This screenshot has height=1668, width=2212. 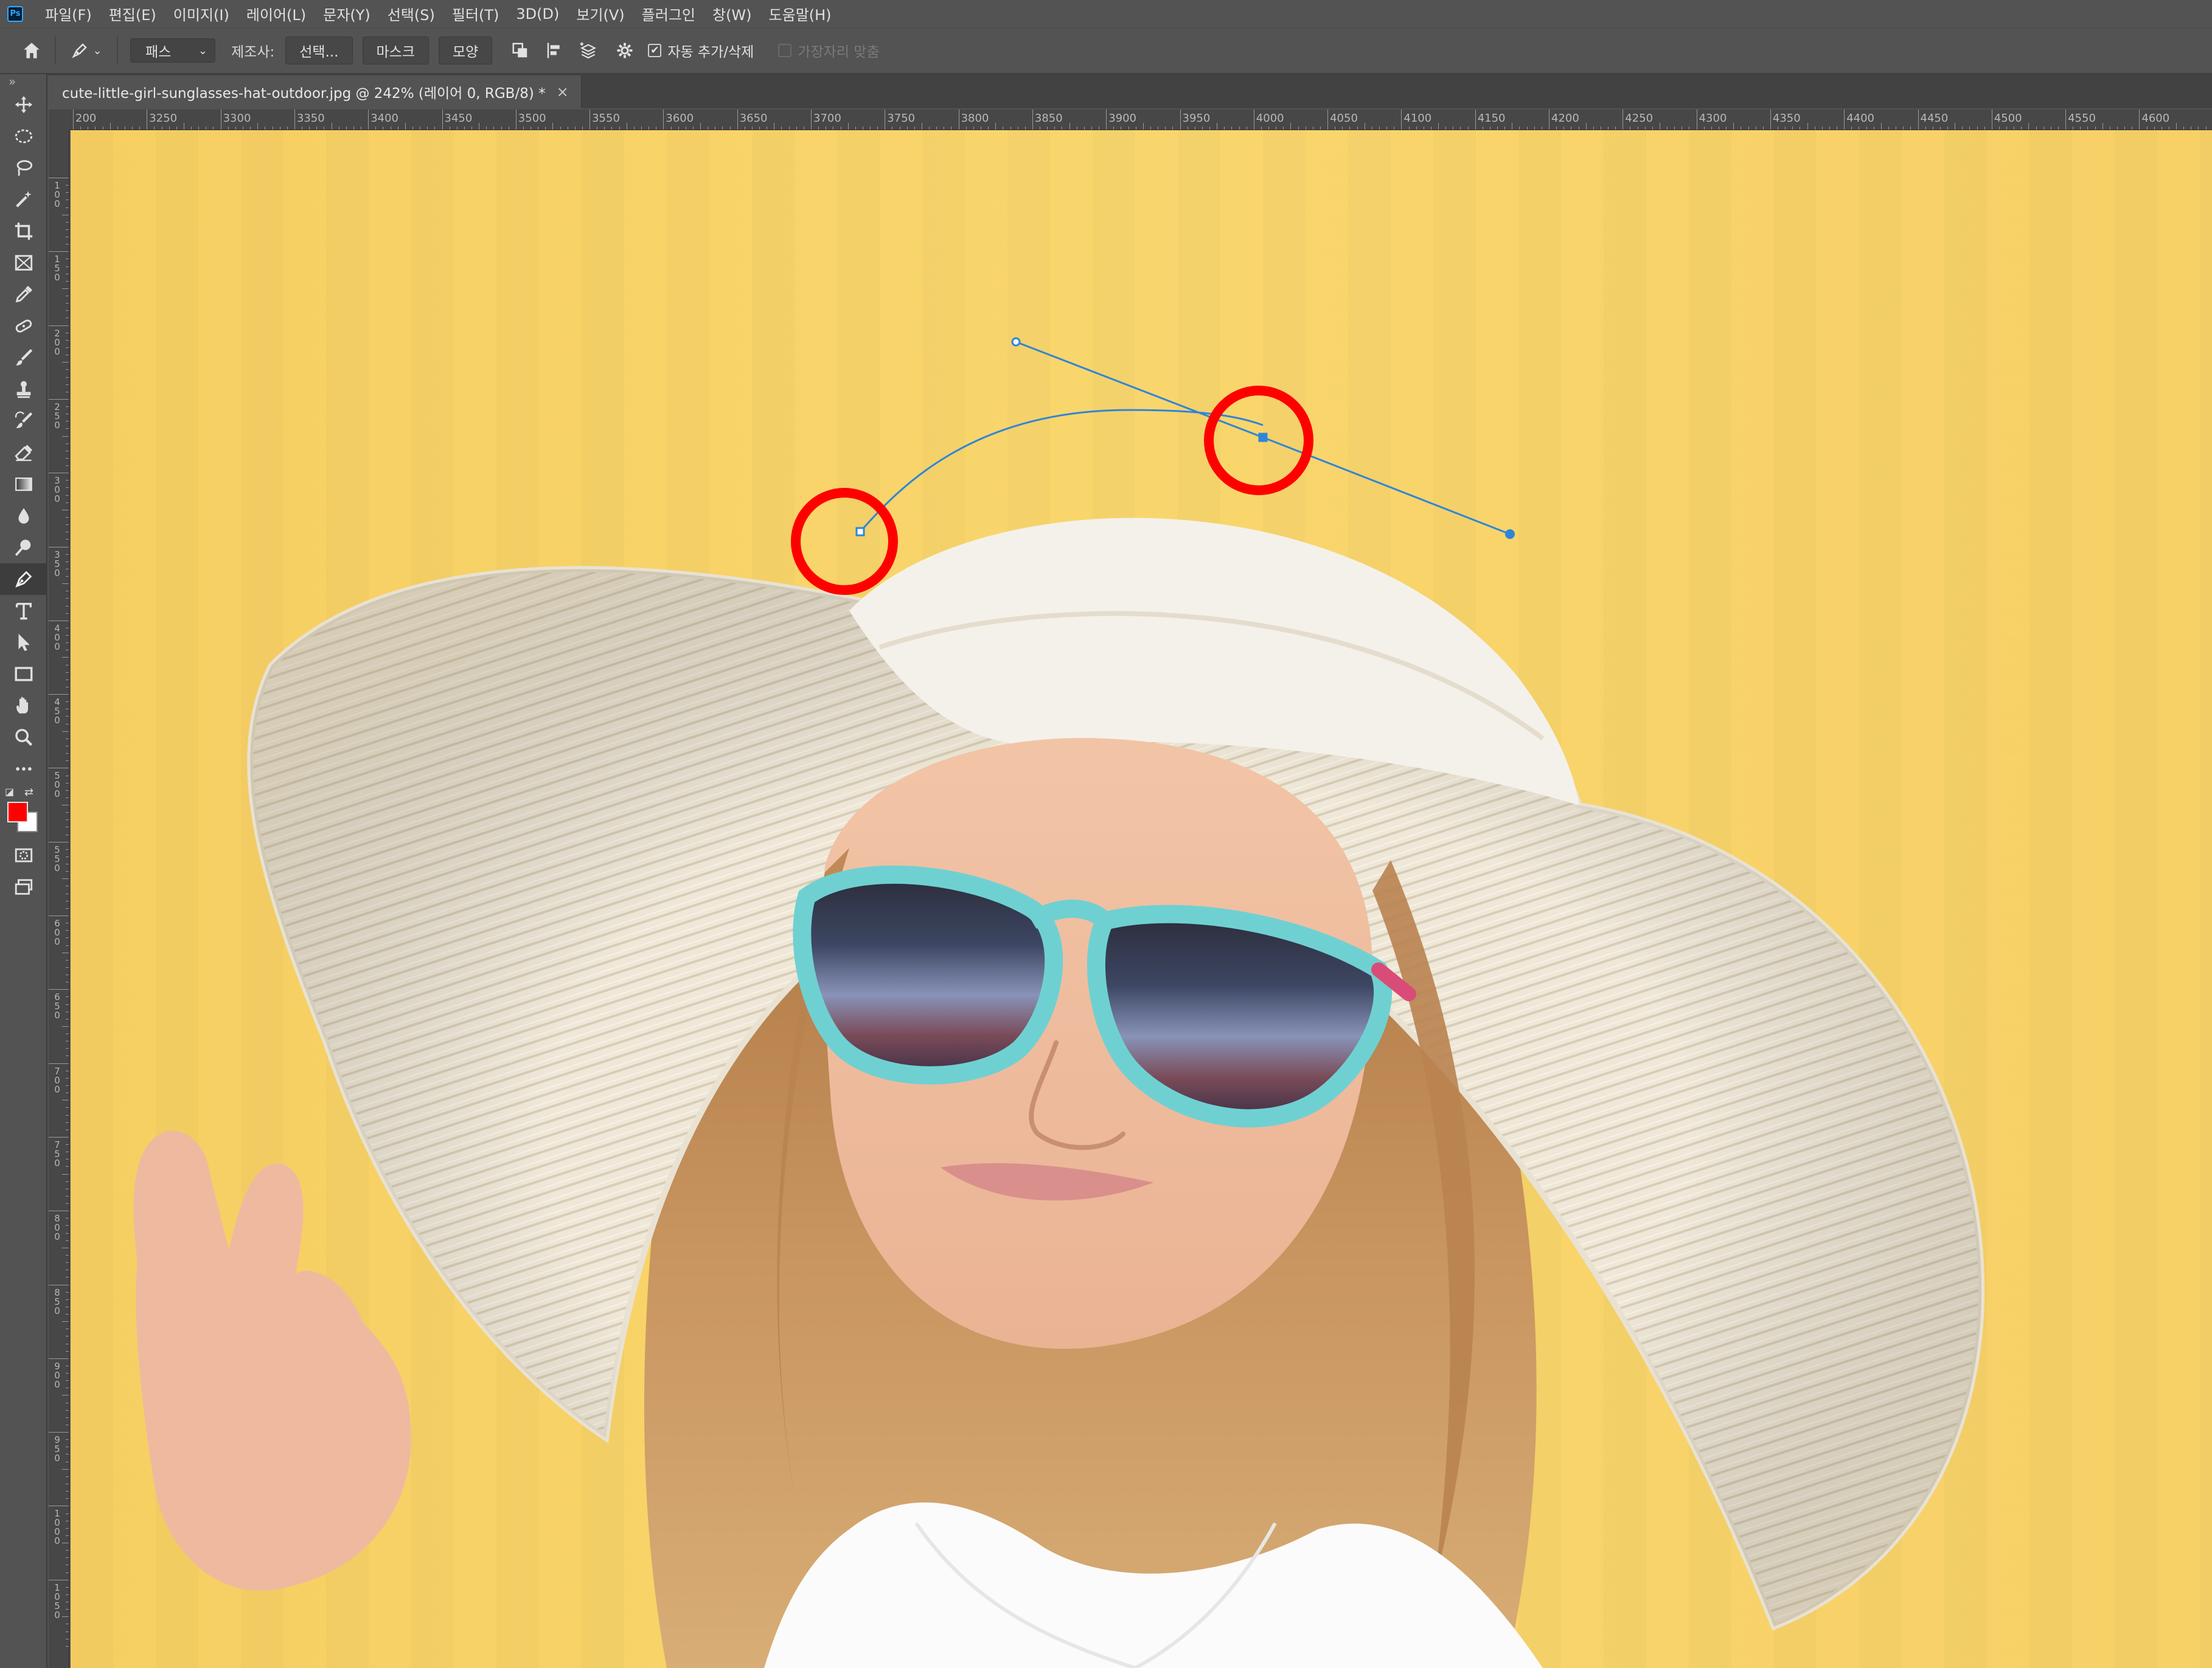 What do you see at coordinates (23, 263) in the screenshot?
I see `frame-tool` at bounding box center [23, 263].